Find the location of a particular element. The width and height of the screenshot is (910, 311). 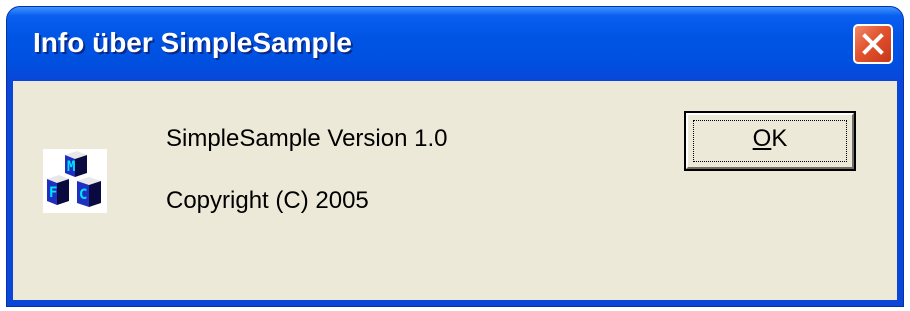

version-label: SimpleSample Version 1.0 is located at coordinates (307, 138).